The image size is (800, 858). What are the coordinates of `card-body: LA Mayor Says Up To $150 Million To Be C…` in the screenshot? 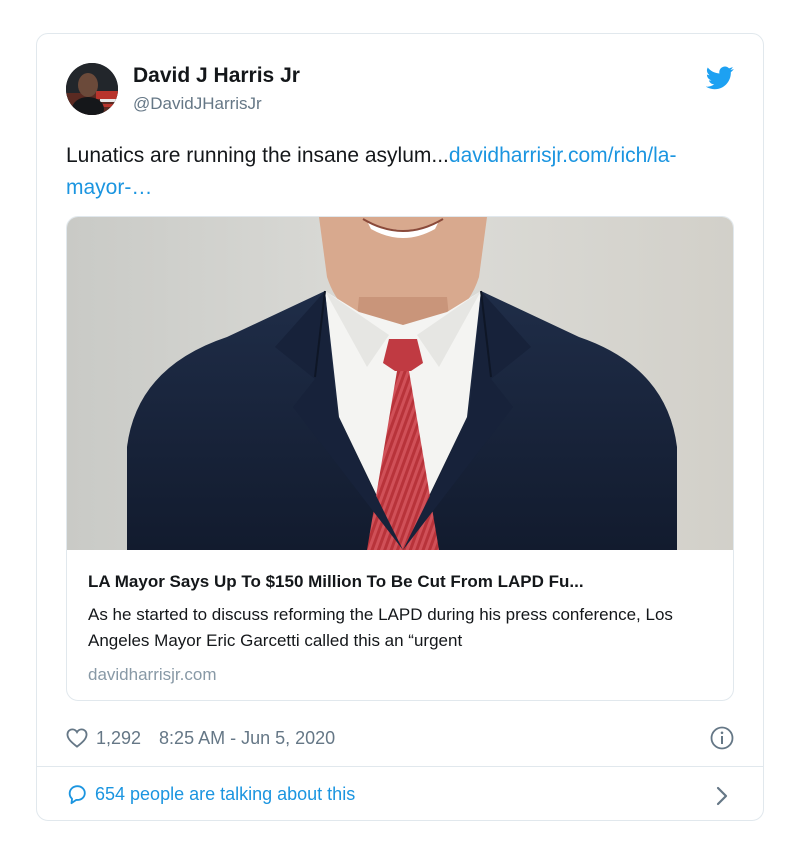 It's located at (400, 625).